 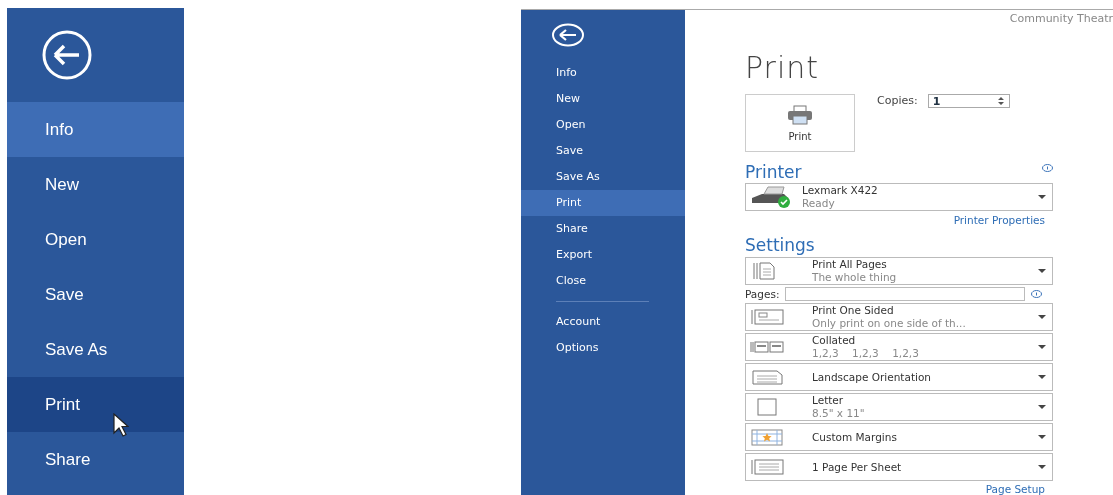 I want to click on landscape-page-icon, so click(x=768, y=377).